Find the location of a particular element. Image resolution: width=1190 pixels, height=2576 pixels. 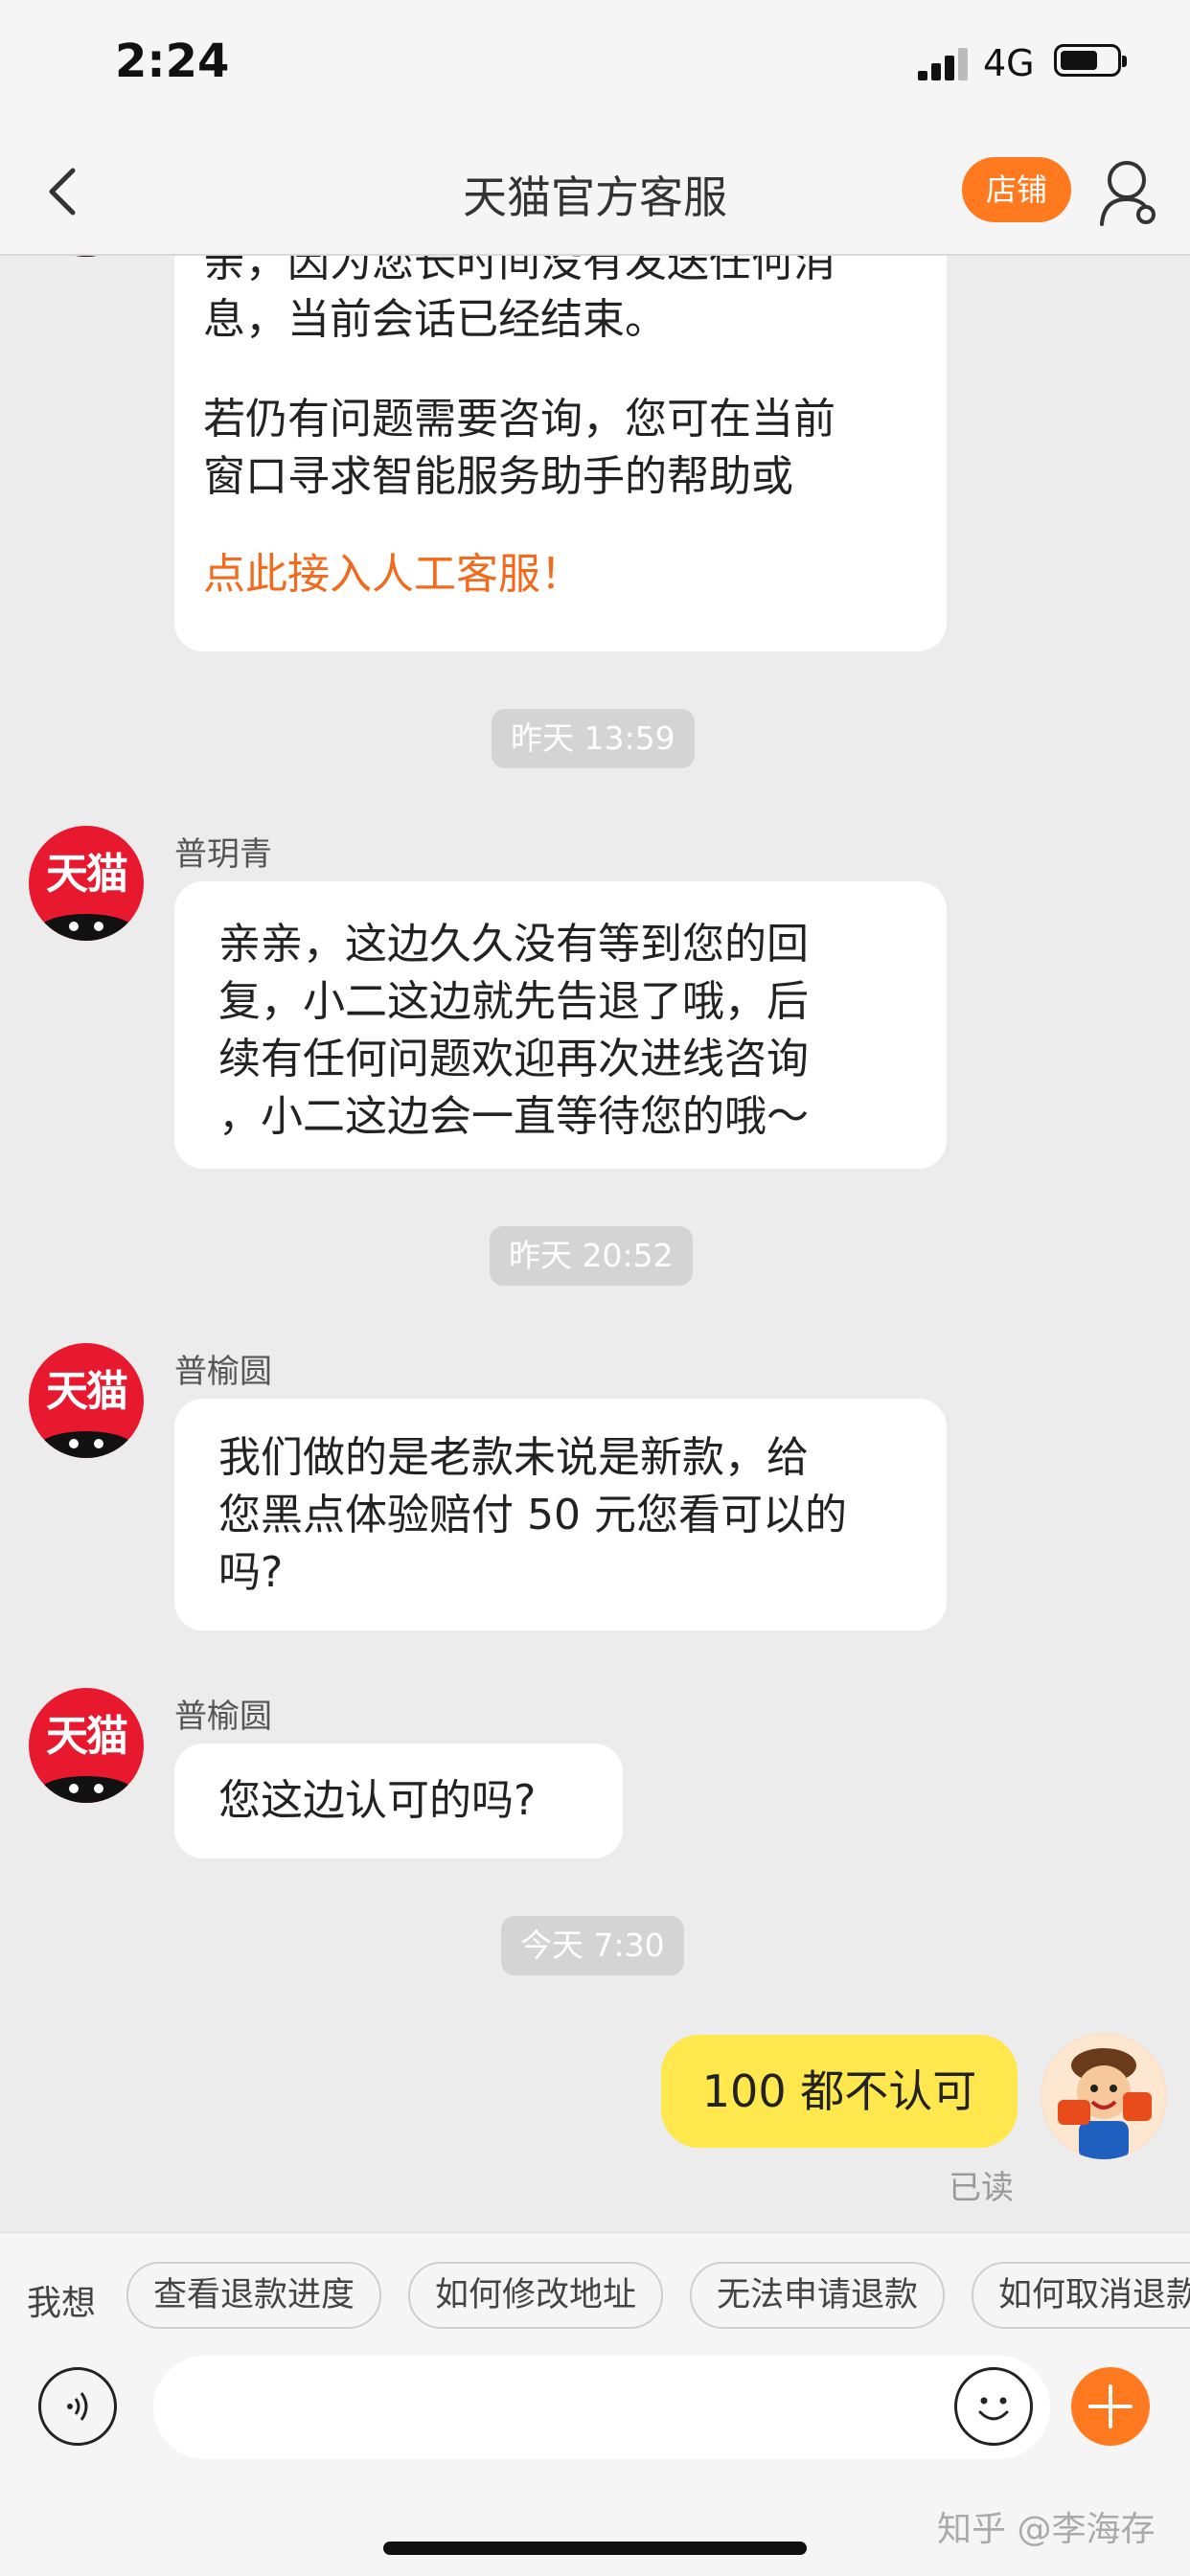

more-button is located at coordinates (1110, 2406).